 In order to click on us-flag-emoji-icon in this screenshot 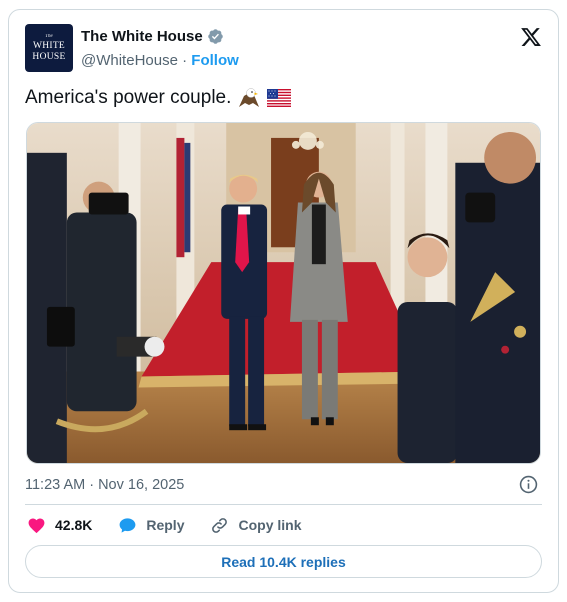, I will do `click(279, 98)`.